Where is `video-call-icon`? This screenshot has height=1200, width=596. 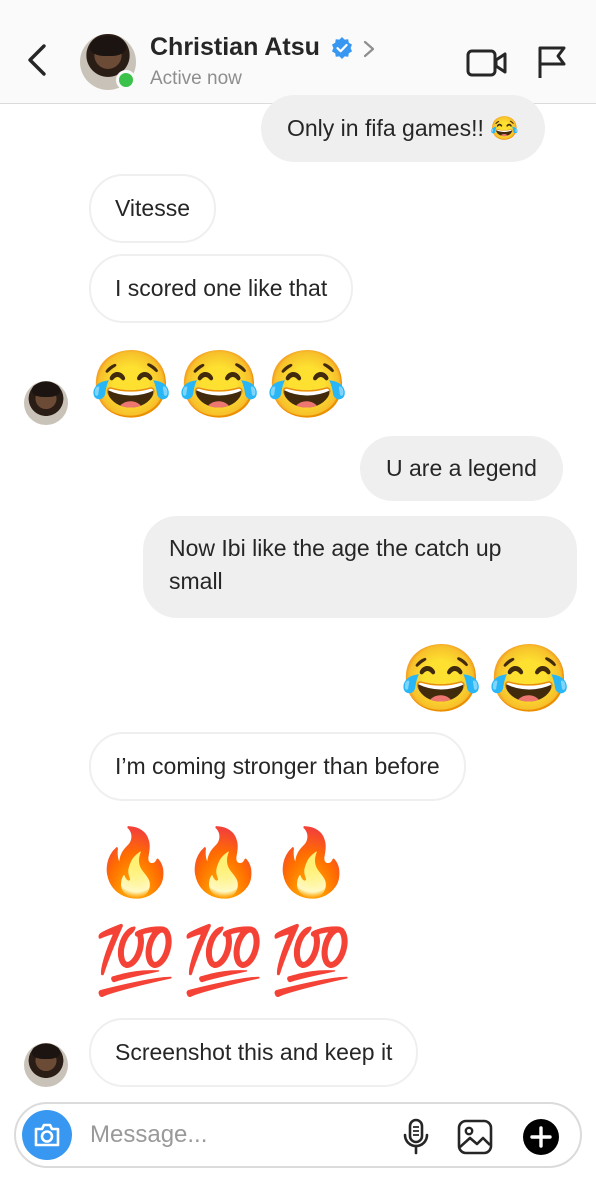 video-call-icon is located at coordinates (487, 63).